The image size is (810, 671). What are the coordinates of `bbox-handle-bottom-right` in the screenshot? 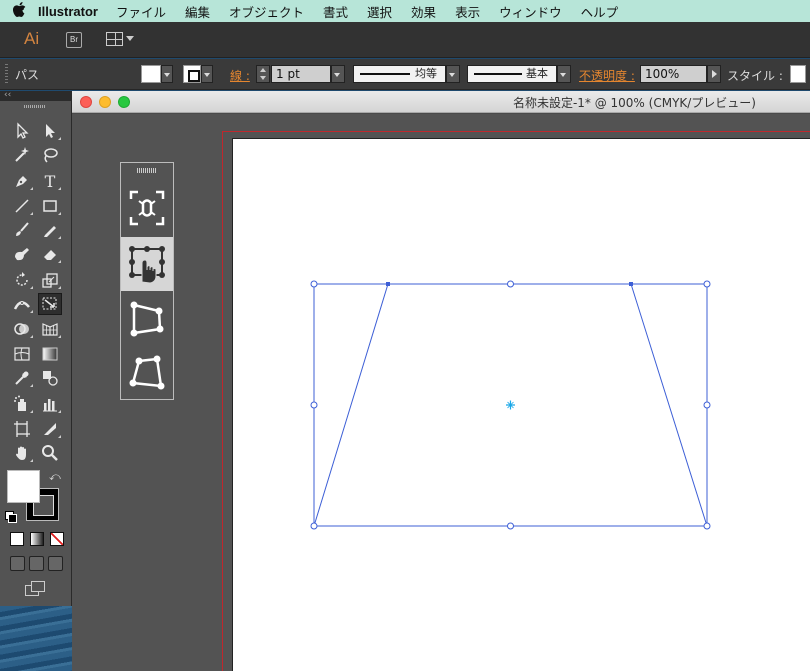 It's located at (707, 526).